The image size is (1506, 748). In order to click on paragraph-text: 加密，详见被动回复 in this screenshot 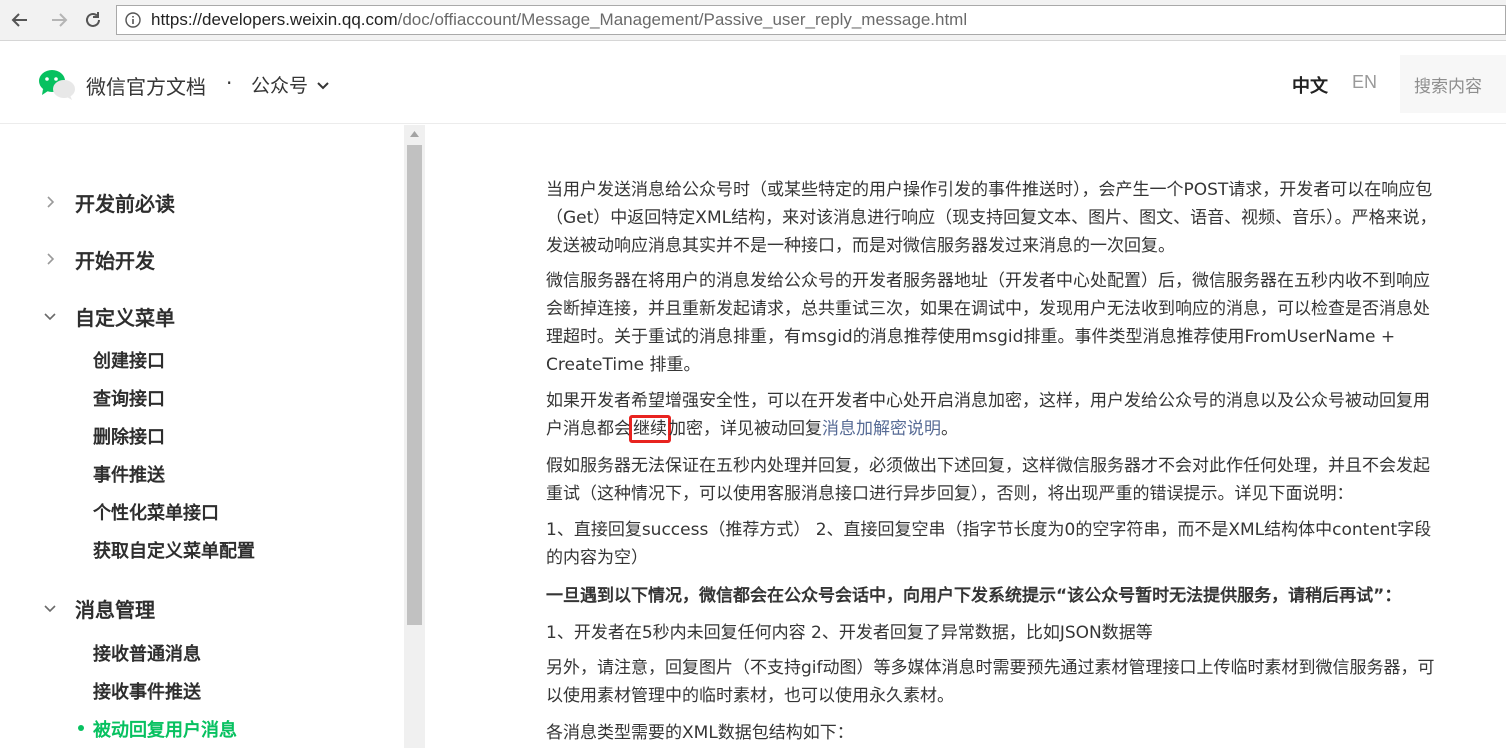, I will do `click(745, 429)`.